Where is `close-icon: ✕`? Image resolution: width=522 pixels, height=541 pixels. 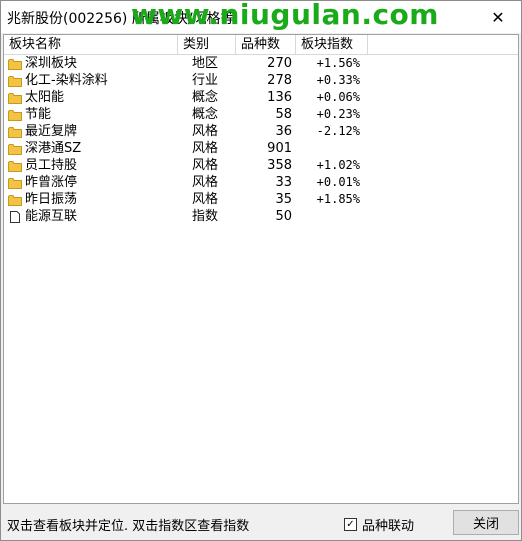
close-icon: ✕ is located at coordinates (498, 17).